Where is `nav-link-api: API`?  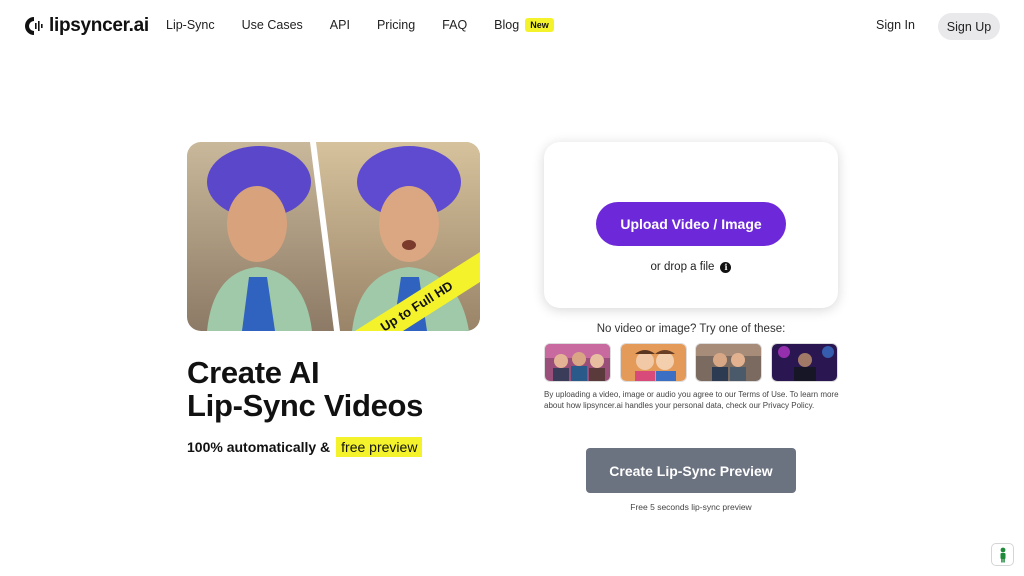 nav-link-api: API is located at coordinates (340, 25).